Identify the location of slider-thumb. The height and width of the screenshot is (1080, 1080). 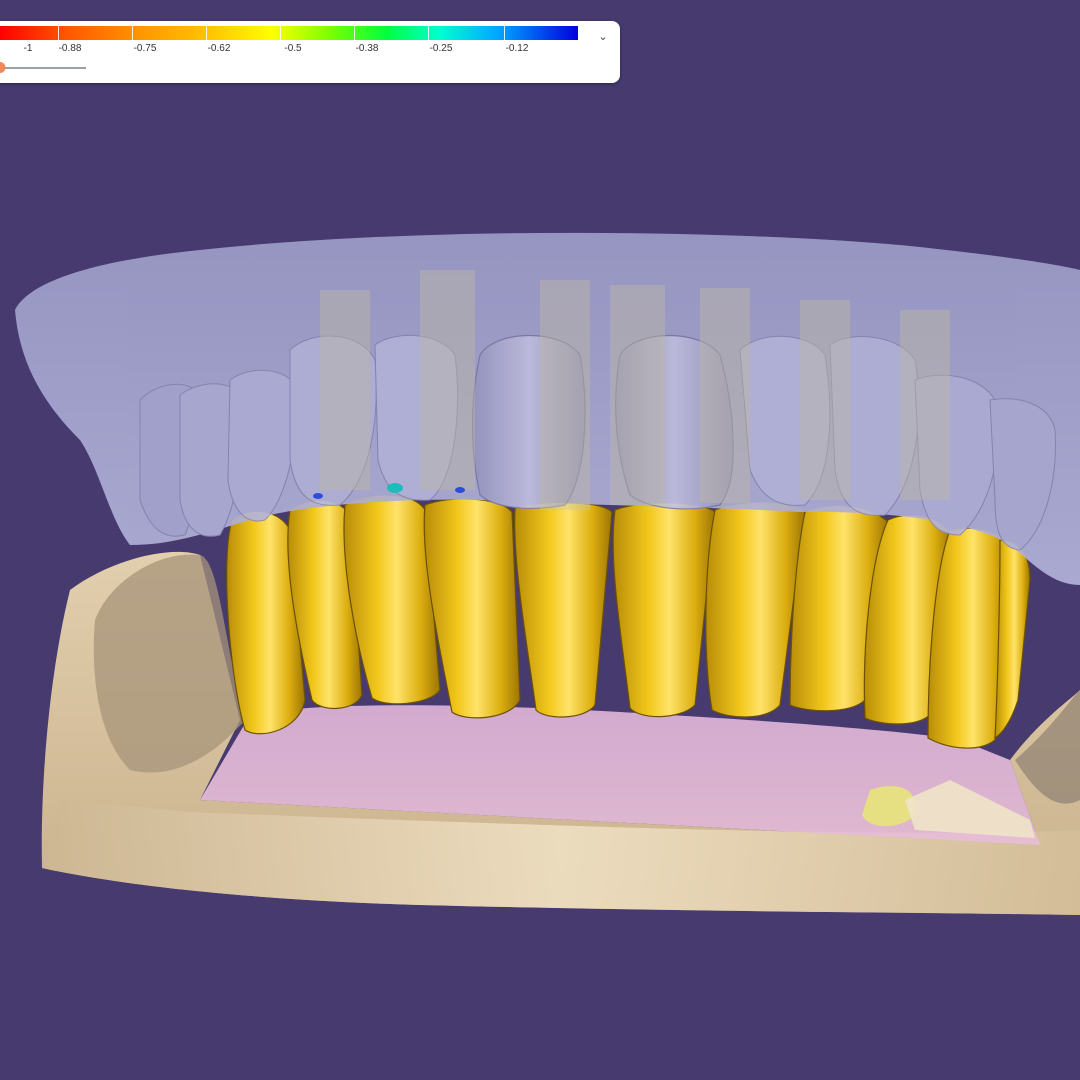
(3, 67).